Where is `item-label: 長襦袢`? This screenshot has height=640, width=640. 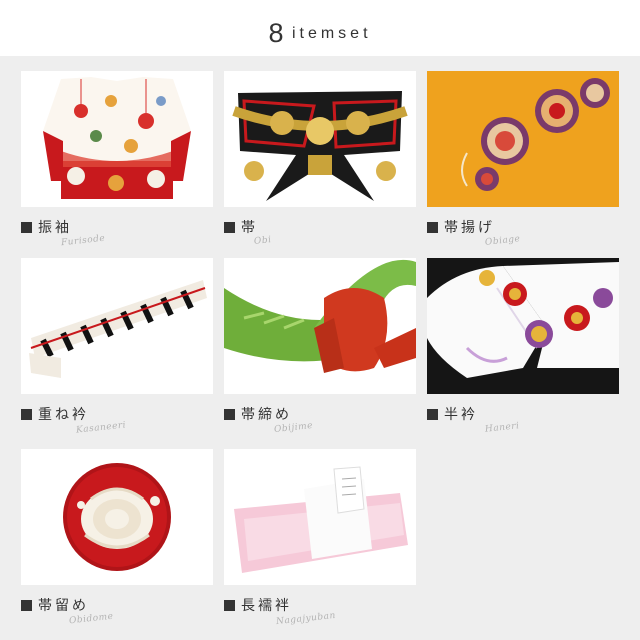
item-label: 長襦袢 is located at coordinates (258, 605).